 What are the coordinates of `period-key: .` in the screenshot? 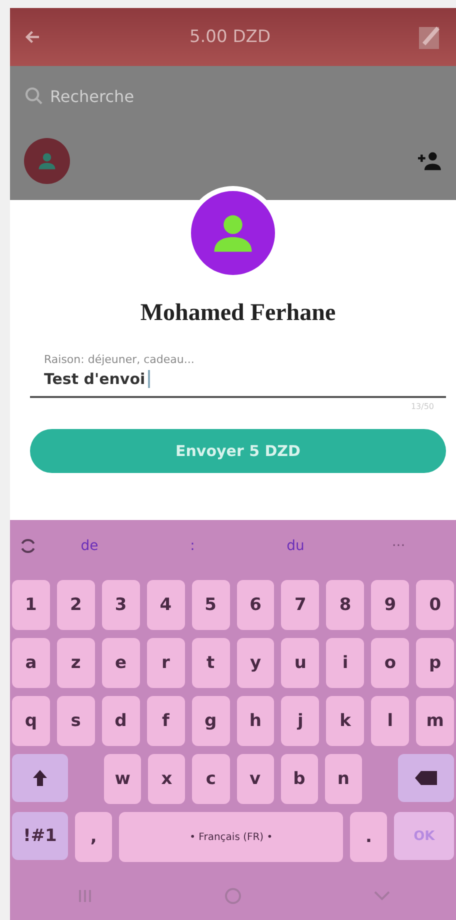 It's located at (369, 837).